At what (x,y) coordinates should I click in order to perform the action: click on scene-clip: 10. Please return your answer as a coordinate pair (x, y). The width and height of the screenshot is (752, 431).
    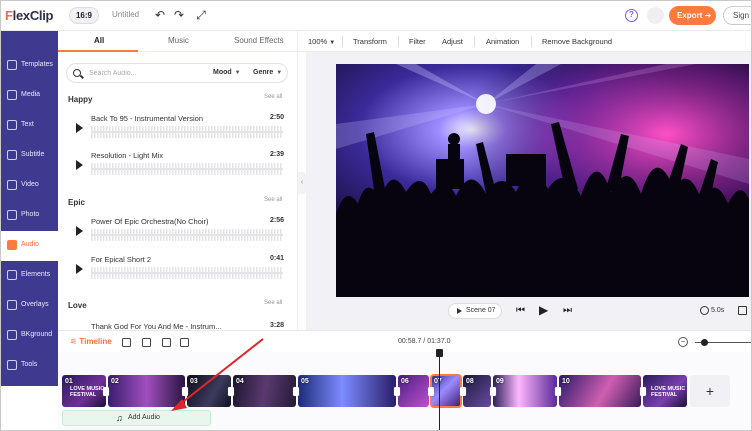
    Looking at the image, I should click on (600, 391).